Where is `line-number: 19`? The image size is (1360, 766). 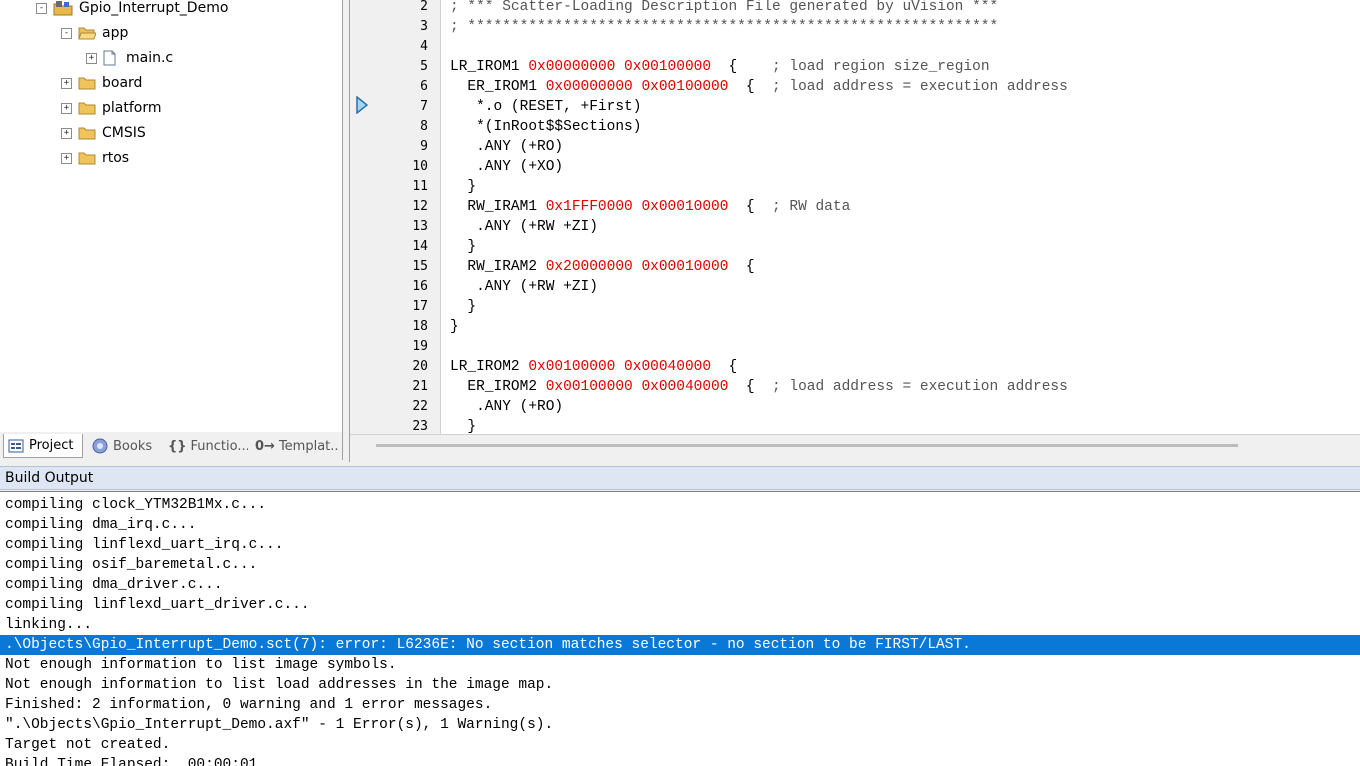 line-number: 19 is located at coordinates (420, 346).